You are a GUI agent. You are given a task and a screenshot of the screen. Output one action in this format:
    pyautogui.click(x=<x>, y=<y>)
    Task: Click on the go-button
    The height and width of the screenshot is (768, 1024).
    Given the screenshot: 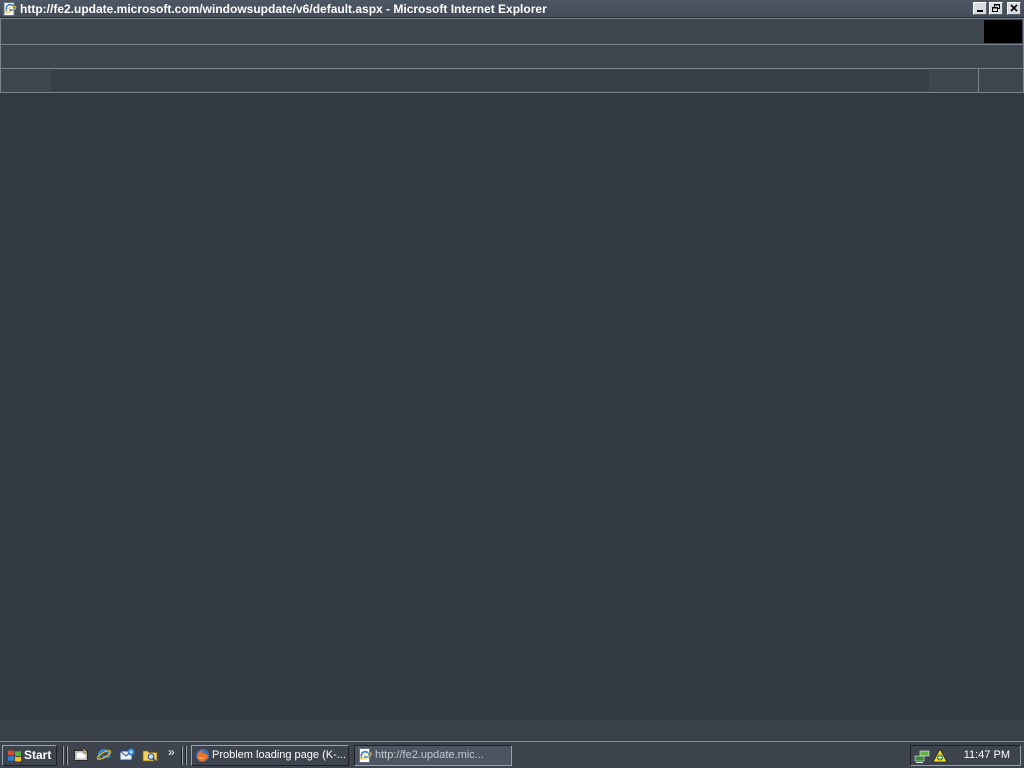 What is the action you would take?
    pyautogui.click(x=1001, y=80)
    